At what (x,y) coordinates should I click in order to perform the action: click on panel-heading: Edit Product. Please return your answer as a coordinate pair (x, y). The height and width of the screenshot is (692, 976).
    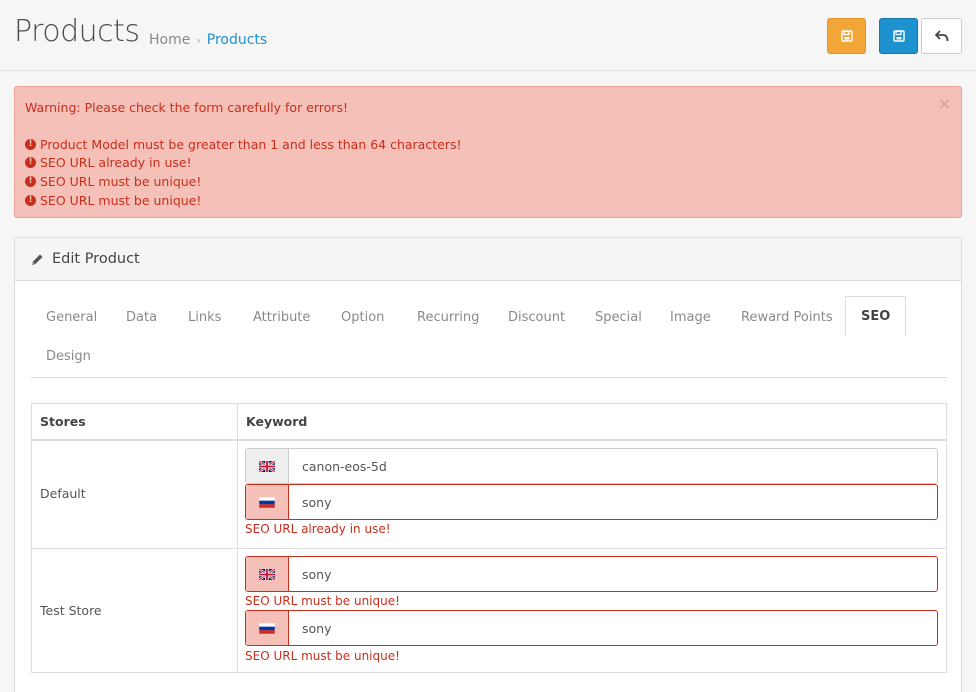
    Looking at the image, I should click on (488, 259).